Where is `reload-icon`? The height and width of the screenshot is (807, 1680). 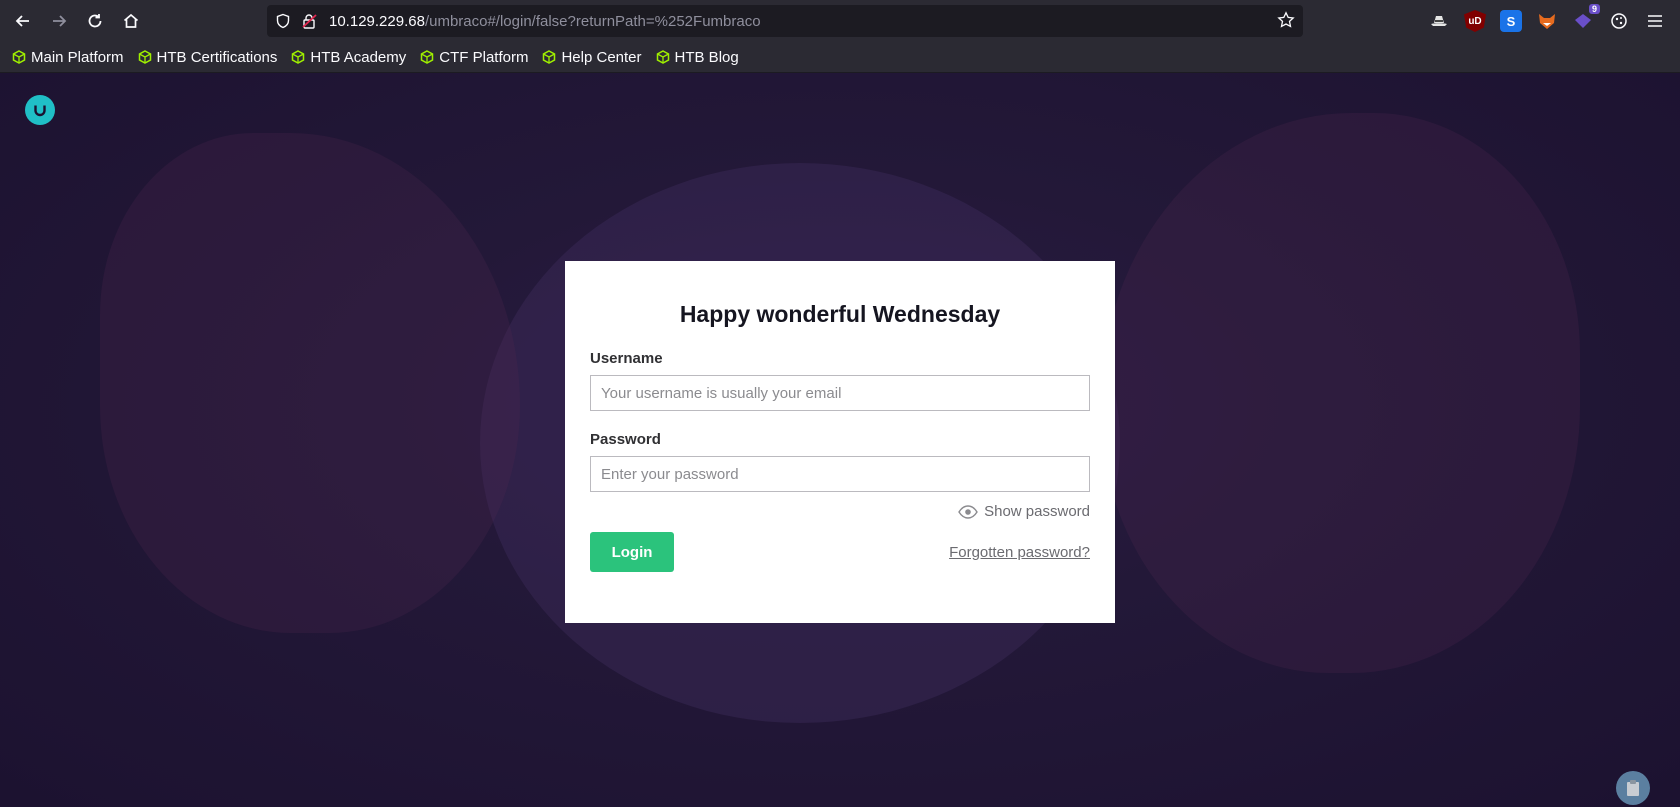
reload-icon is located at coordinates (95, 21).